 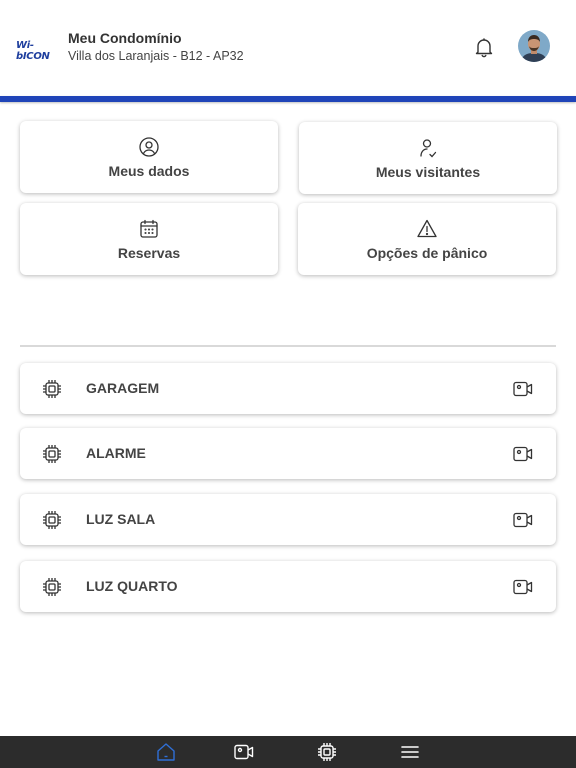 I want to click on user-check-icon, so click(x=428, y=148).